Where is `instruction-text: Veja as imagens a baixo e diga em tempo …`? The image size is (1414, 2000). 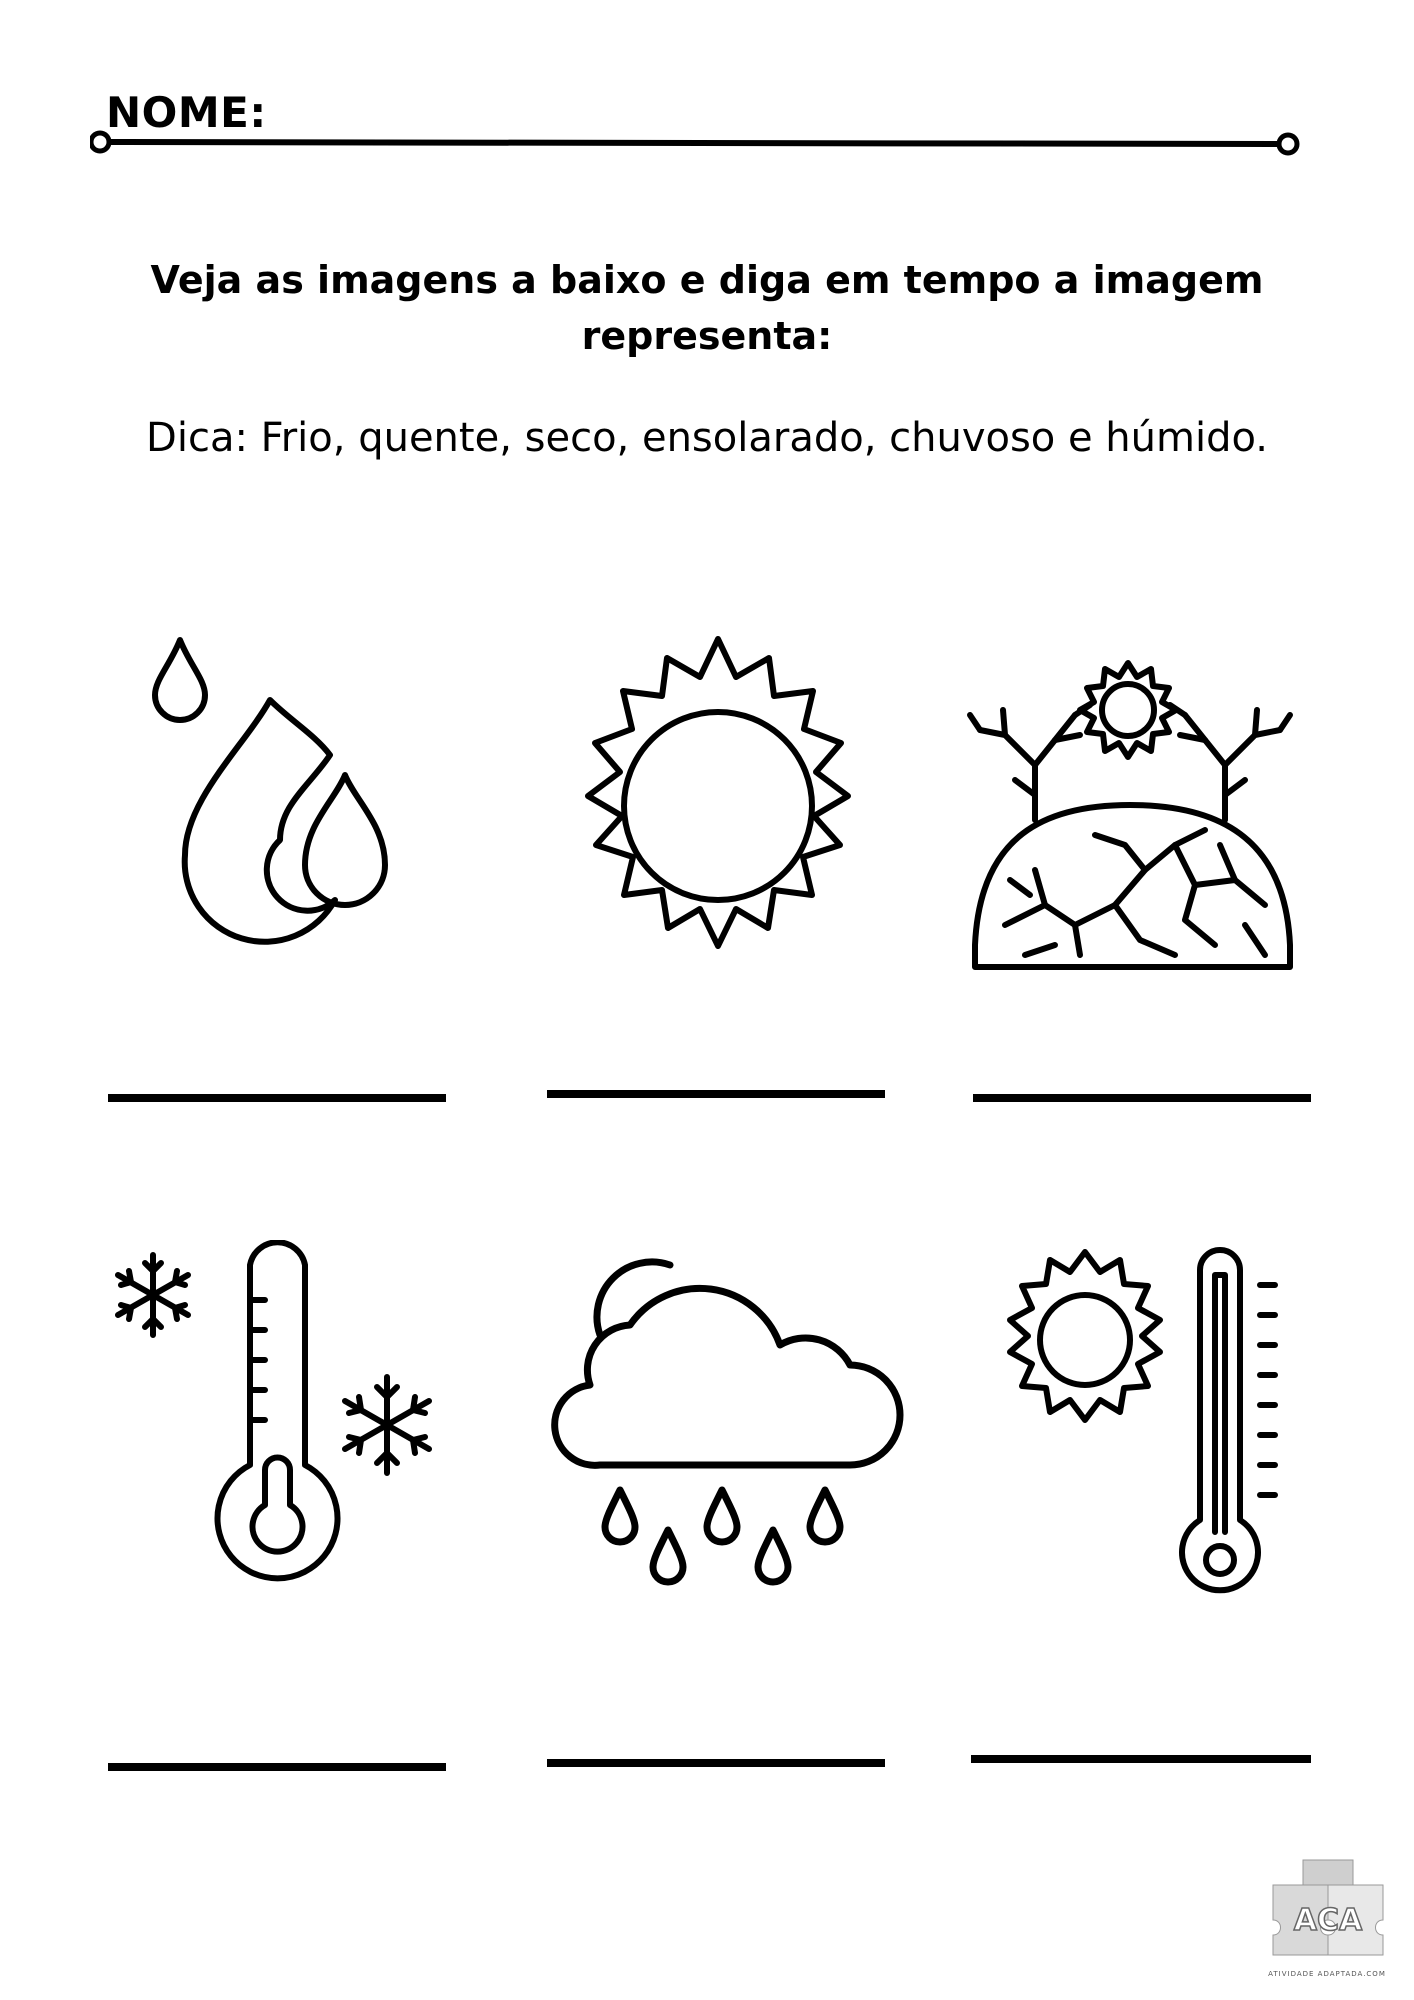
instruction-text: Veja as imagens a baixo e diga em tempo … is located at coordinates (707, 308).